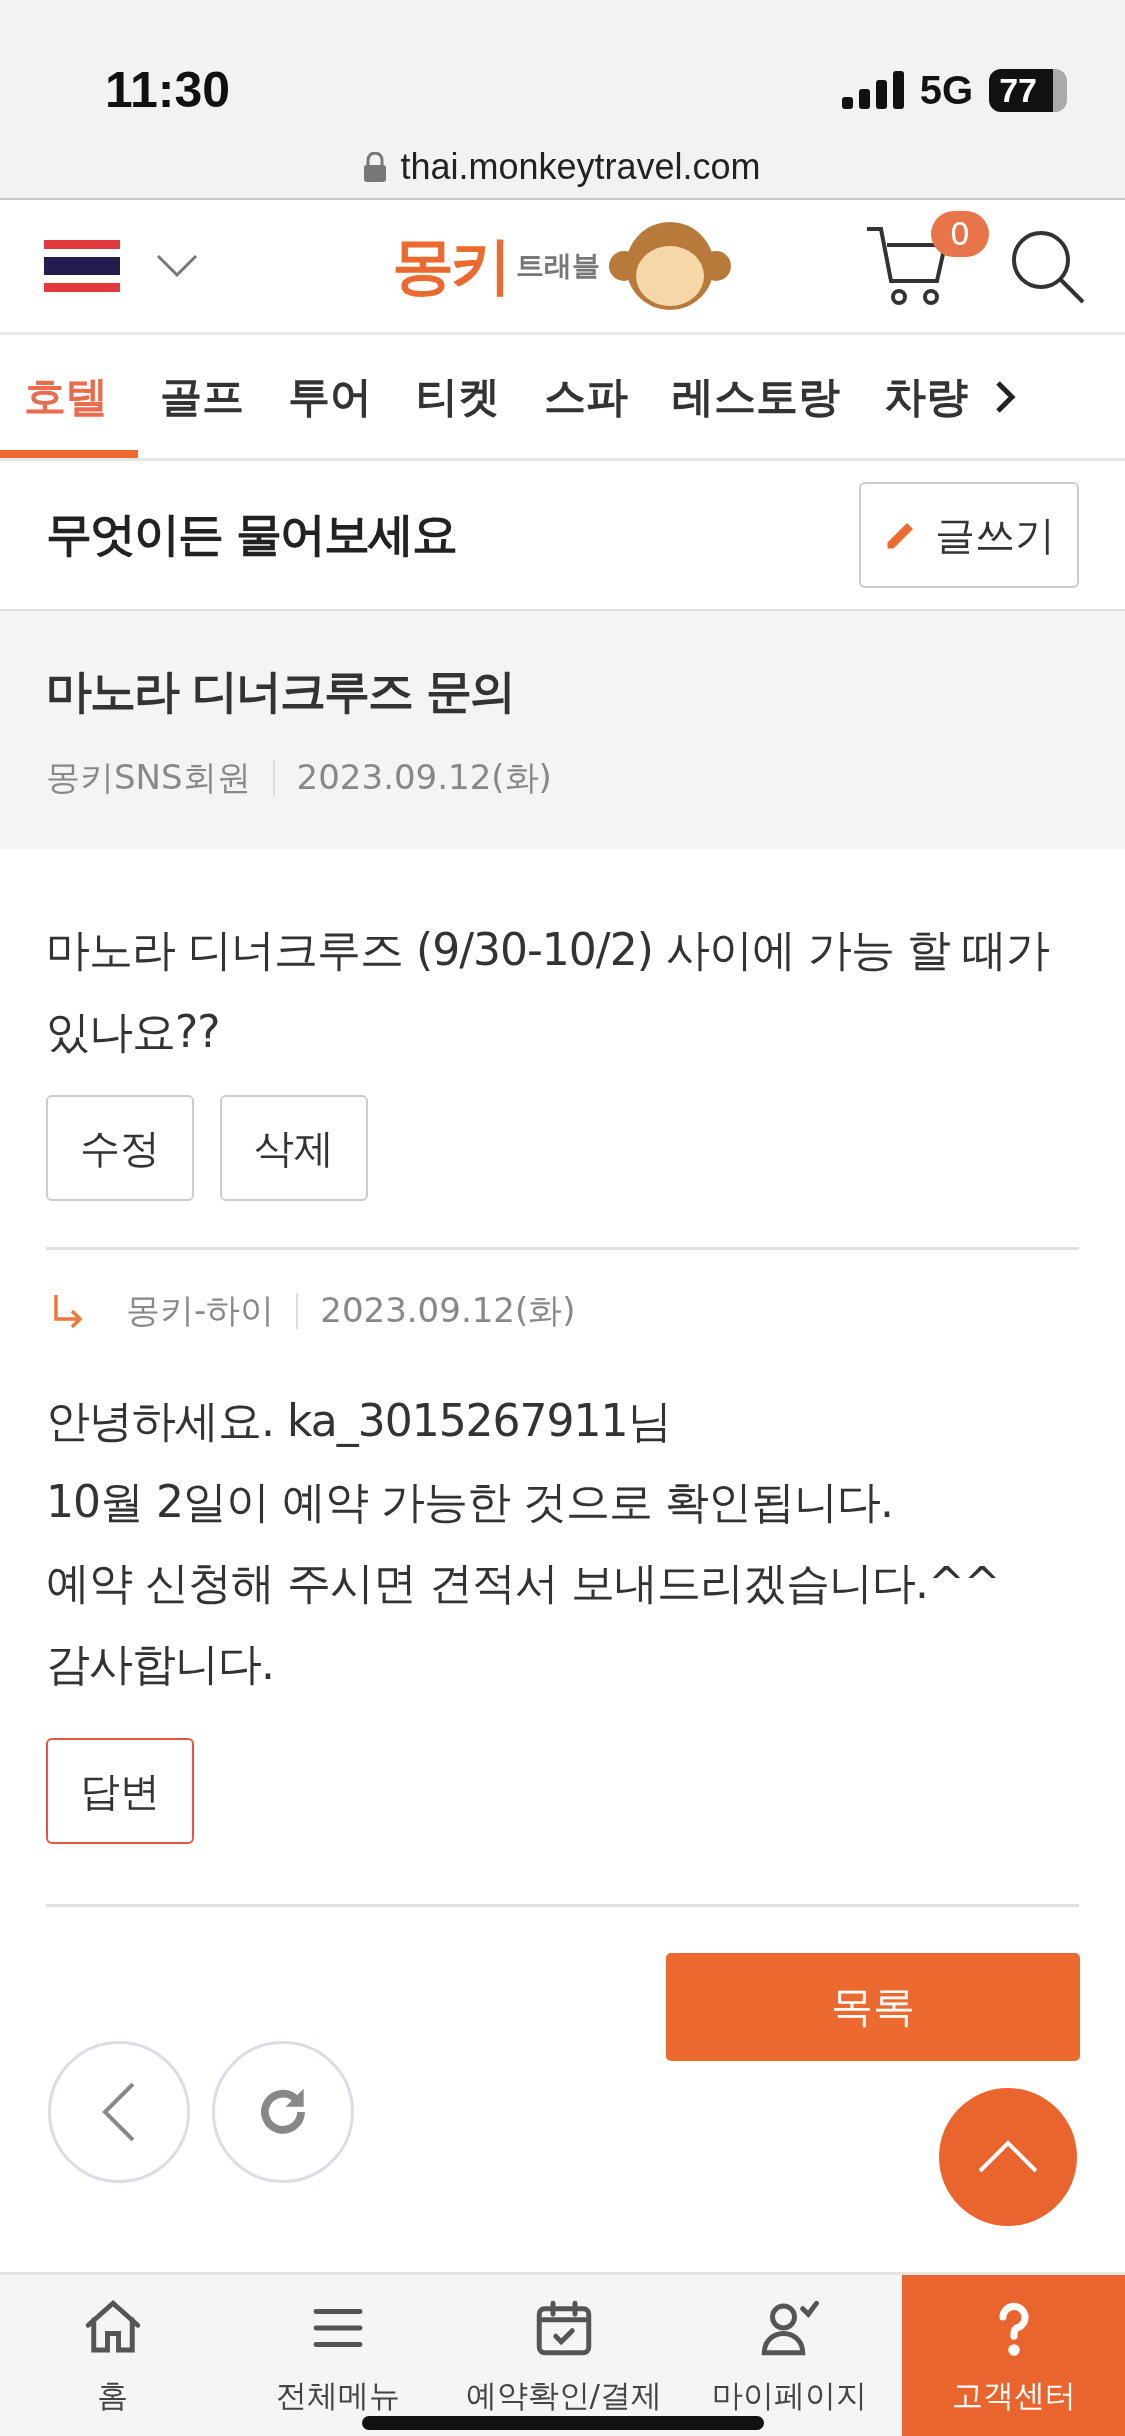 This screenshot has height=2436, width=1125. Describe the element at coordinates (148, 777) in the screenshot. I see `post-author: 몽키SNS회원` at that location.